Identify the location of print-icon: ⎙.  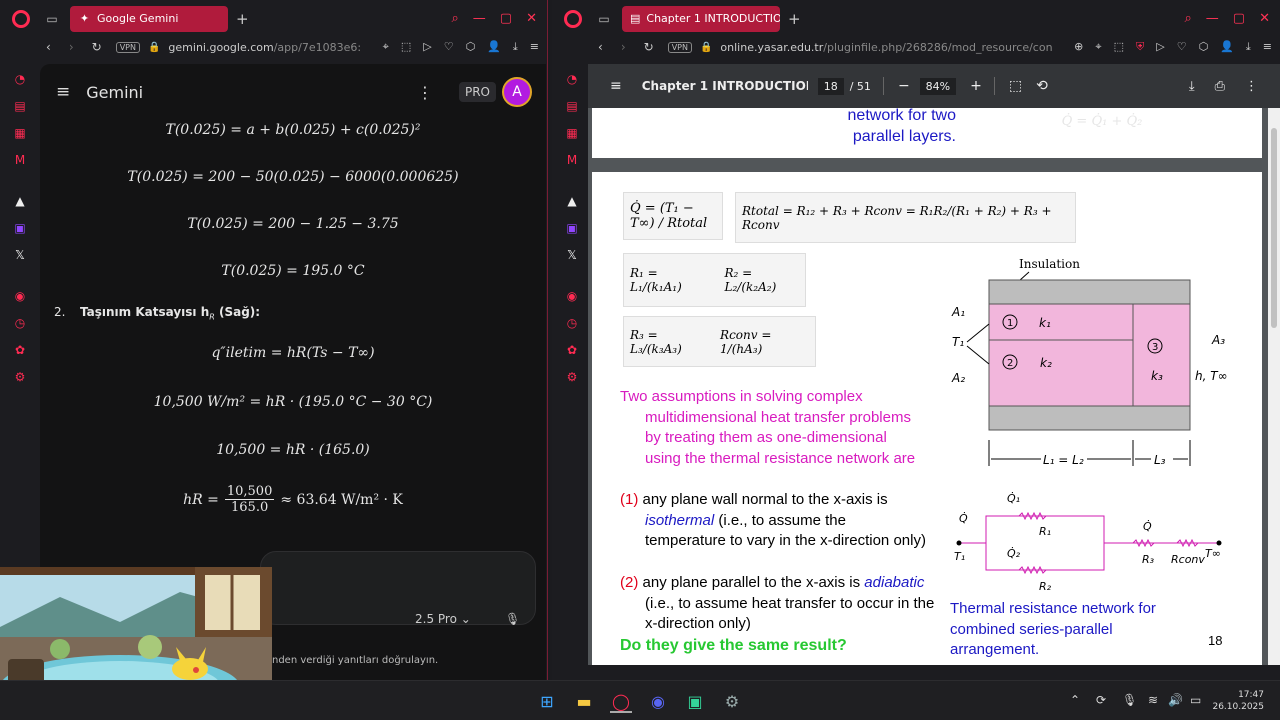
(1220, 86).